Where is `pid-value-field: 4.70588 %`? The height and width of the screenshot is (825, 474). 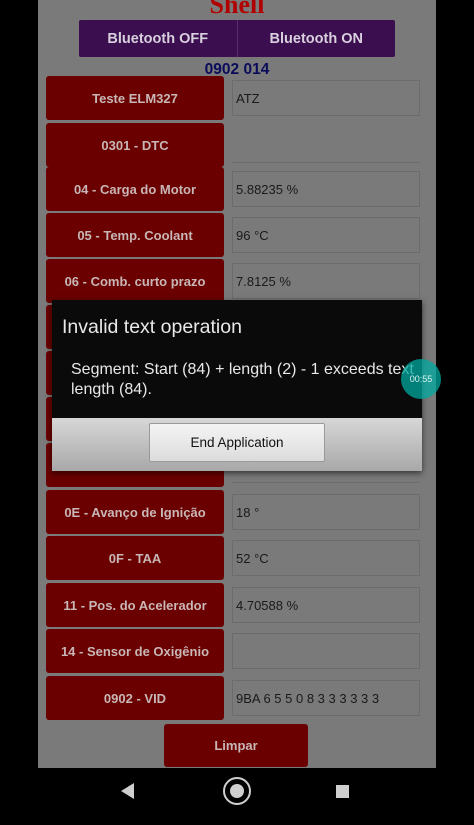 pid-value-field: 4.70588 % is located at coordinates (326, 605).